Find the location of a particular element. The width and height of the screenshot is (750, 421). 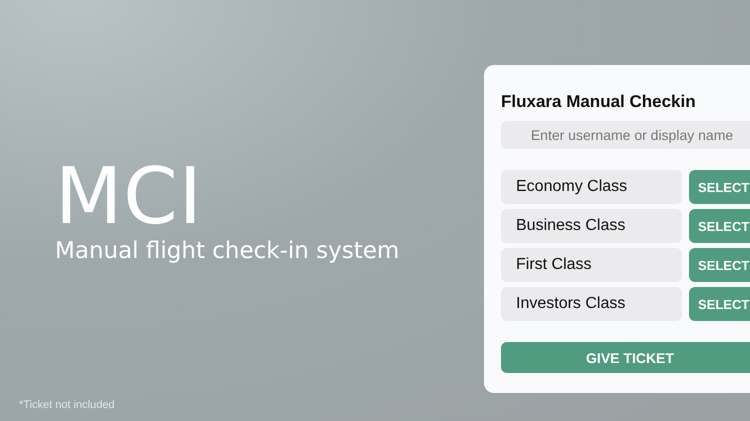

give-ticket-button: GIVE TICKET is located at coordinates (625, 357).